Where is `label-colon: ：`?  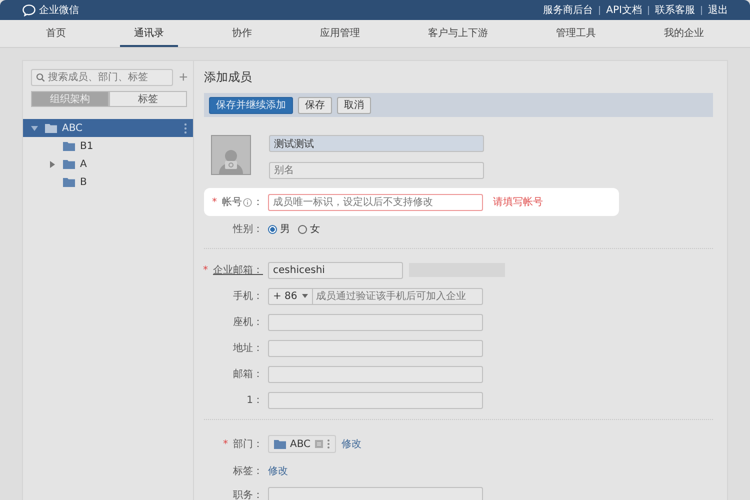
label-colon: ： is located at coordinates (258, 202).